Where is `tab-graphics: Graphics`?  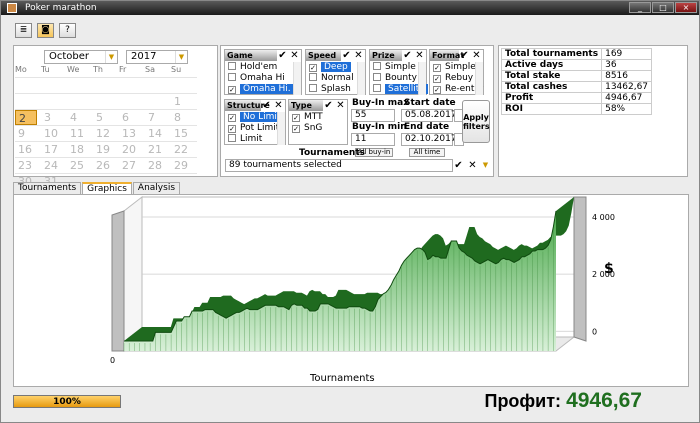
tab-graphics: Graphics is located at coordinates (107, 188).